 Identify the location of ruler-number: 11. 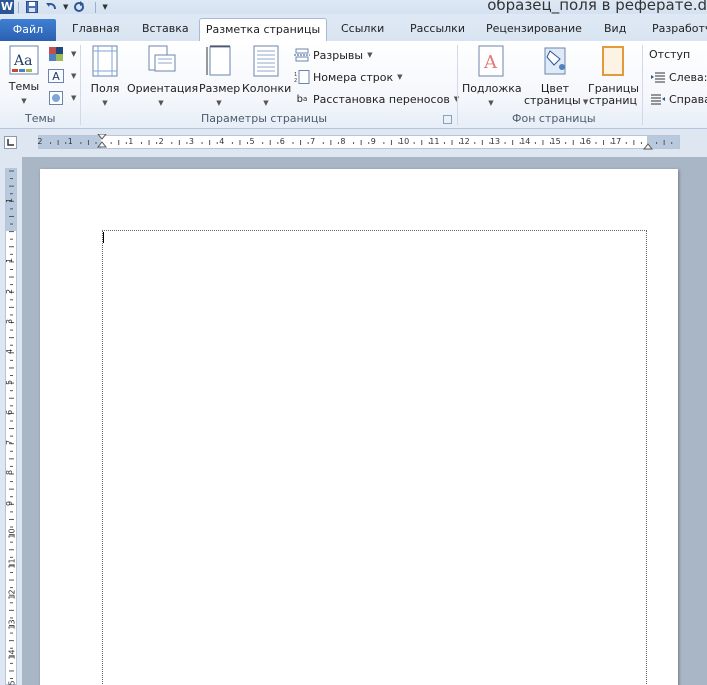
(434, 141).